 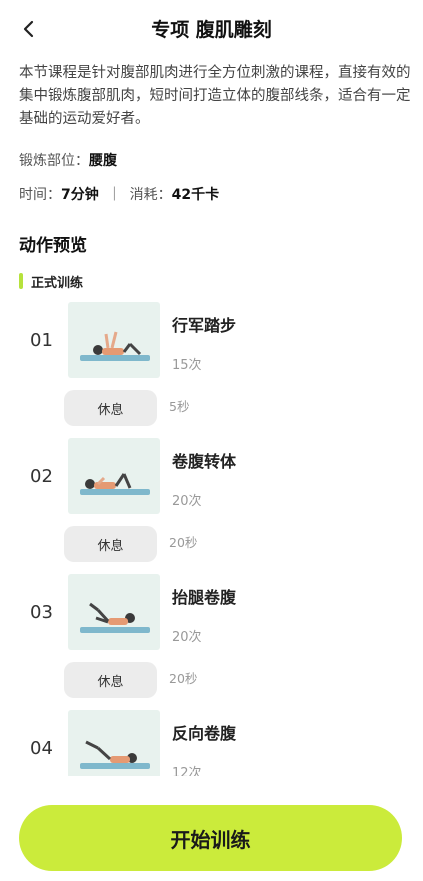 I want to click on exercise-number: 01, so click(x=41, y=340).